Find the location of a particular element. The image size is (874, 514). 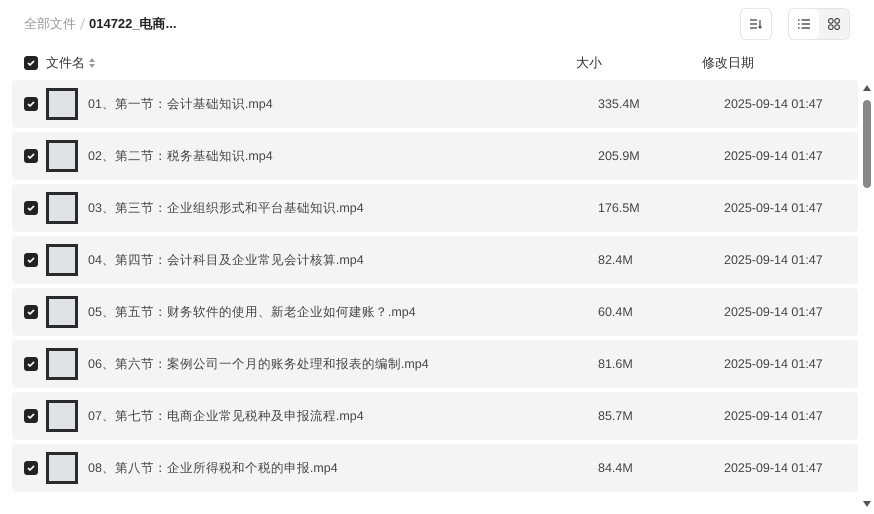

file-name: 08、第八节：企业所得税和个税的申报.mp4 is located at coordinates (213, 468).